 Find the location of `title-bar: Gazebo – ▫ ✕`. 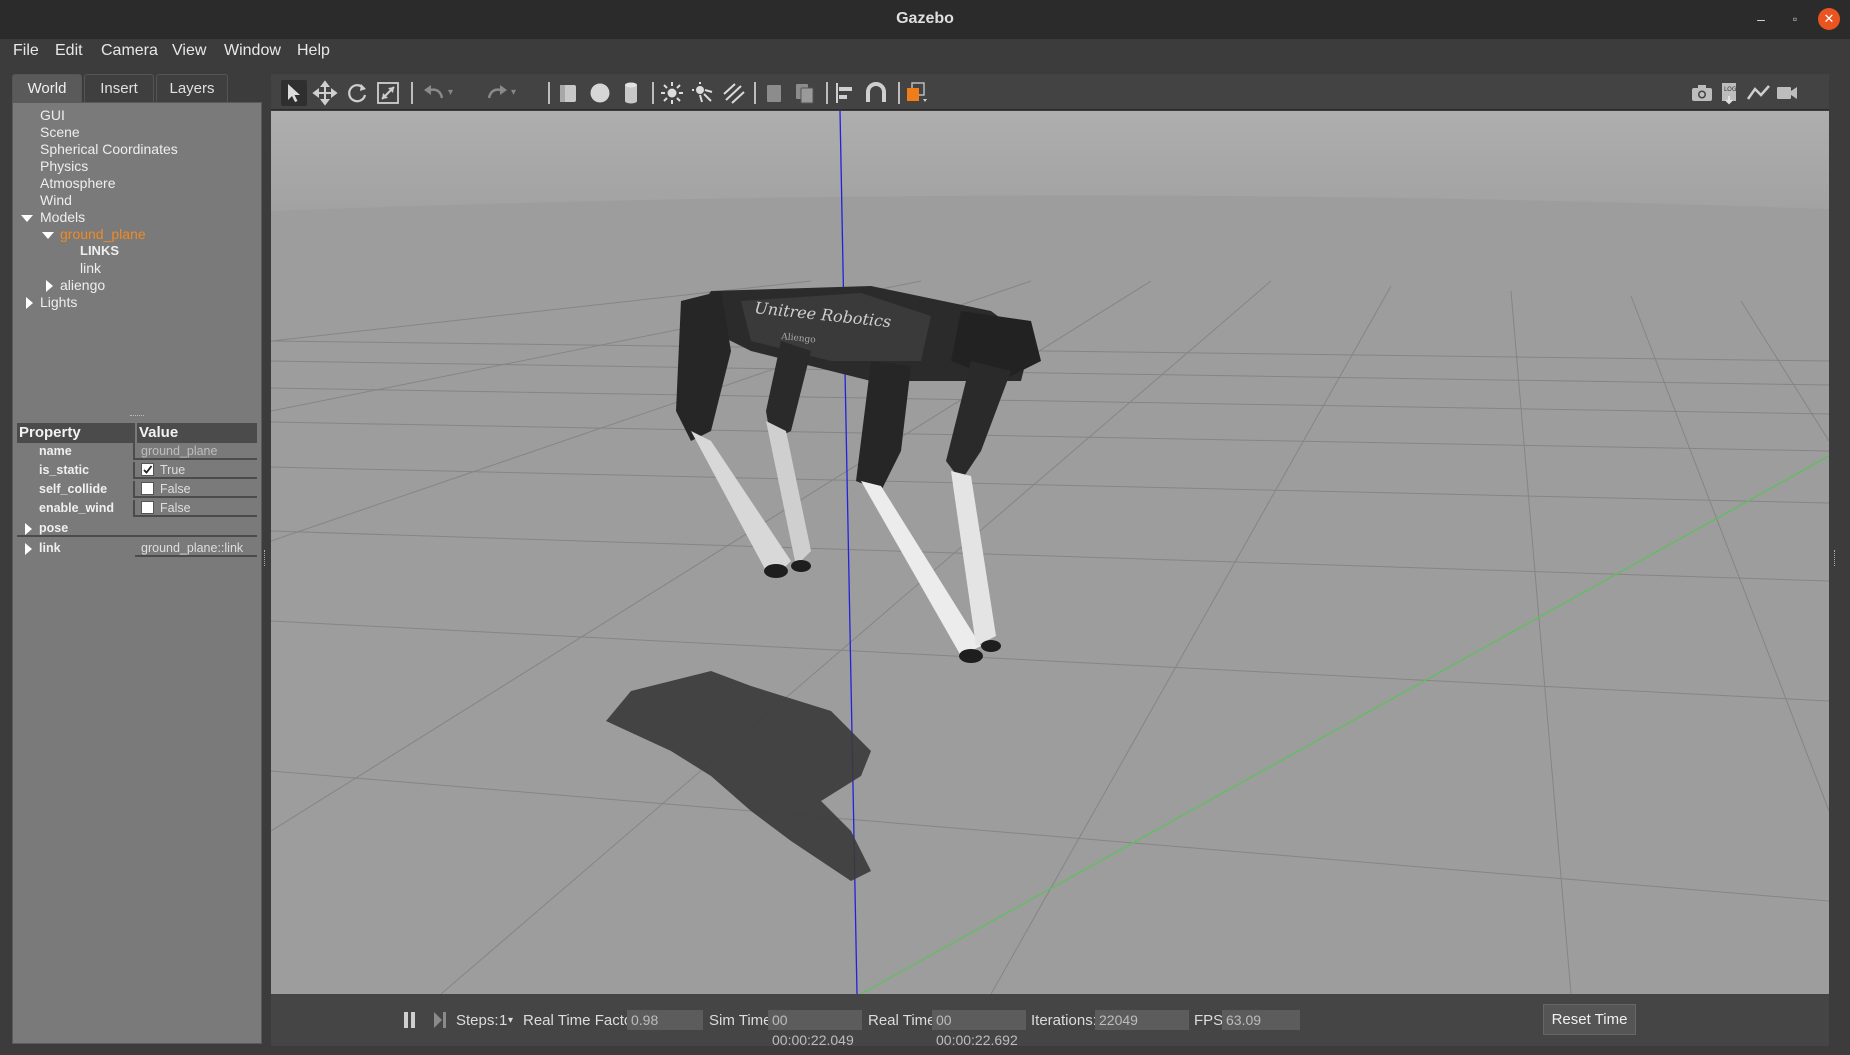

title-bar: Gazebo – ▫ ✕ is located at coordinates (925, 19).